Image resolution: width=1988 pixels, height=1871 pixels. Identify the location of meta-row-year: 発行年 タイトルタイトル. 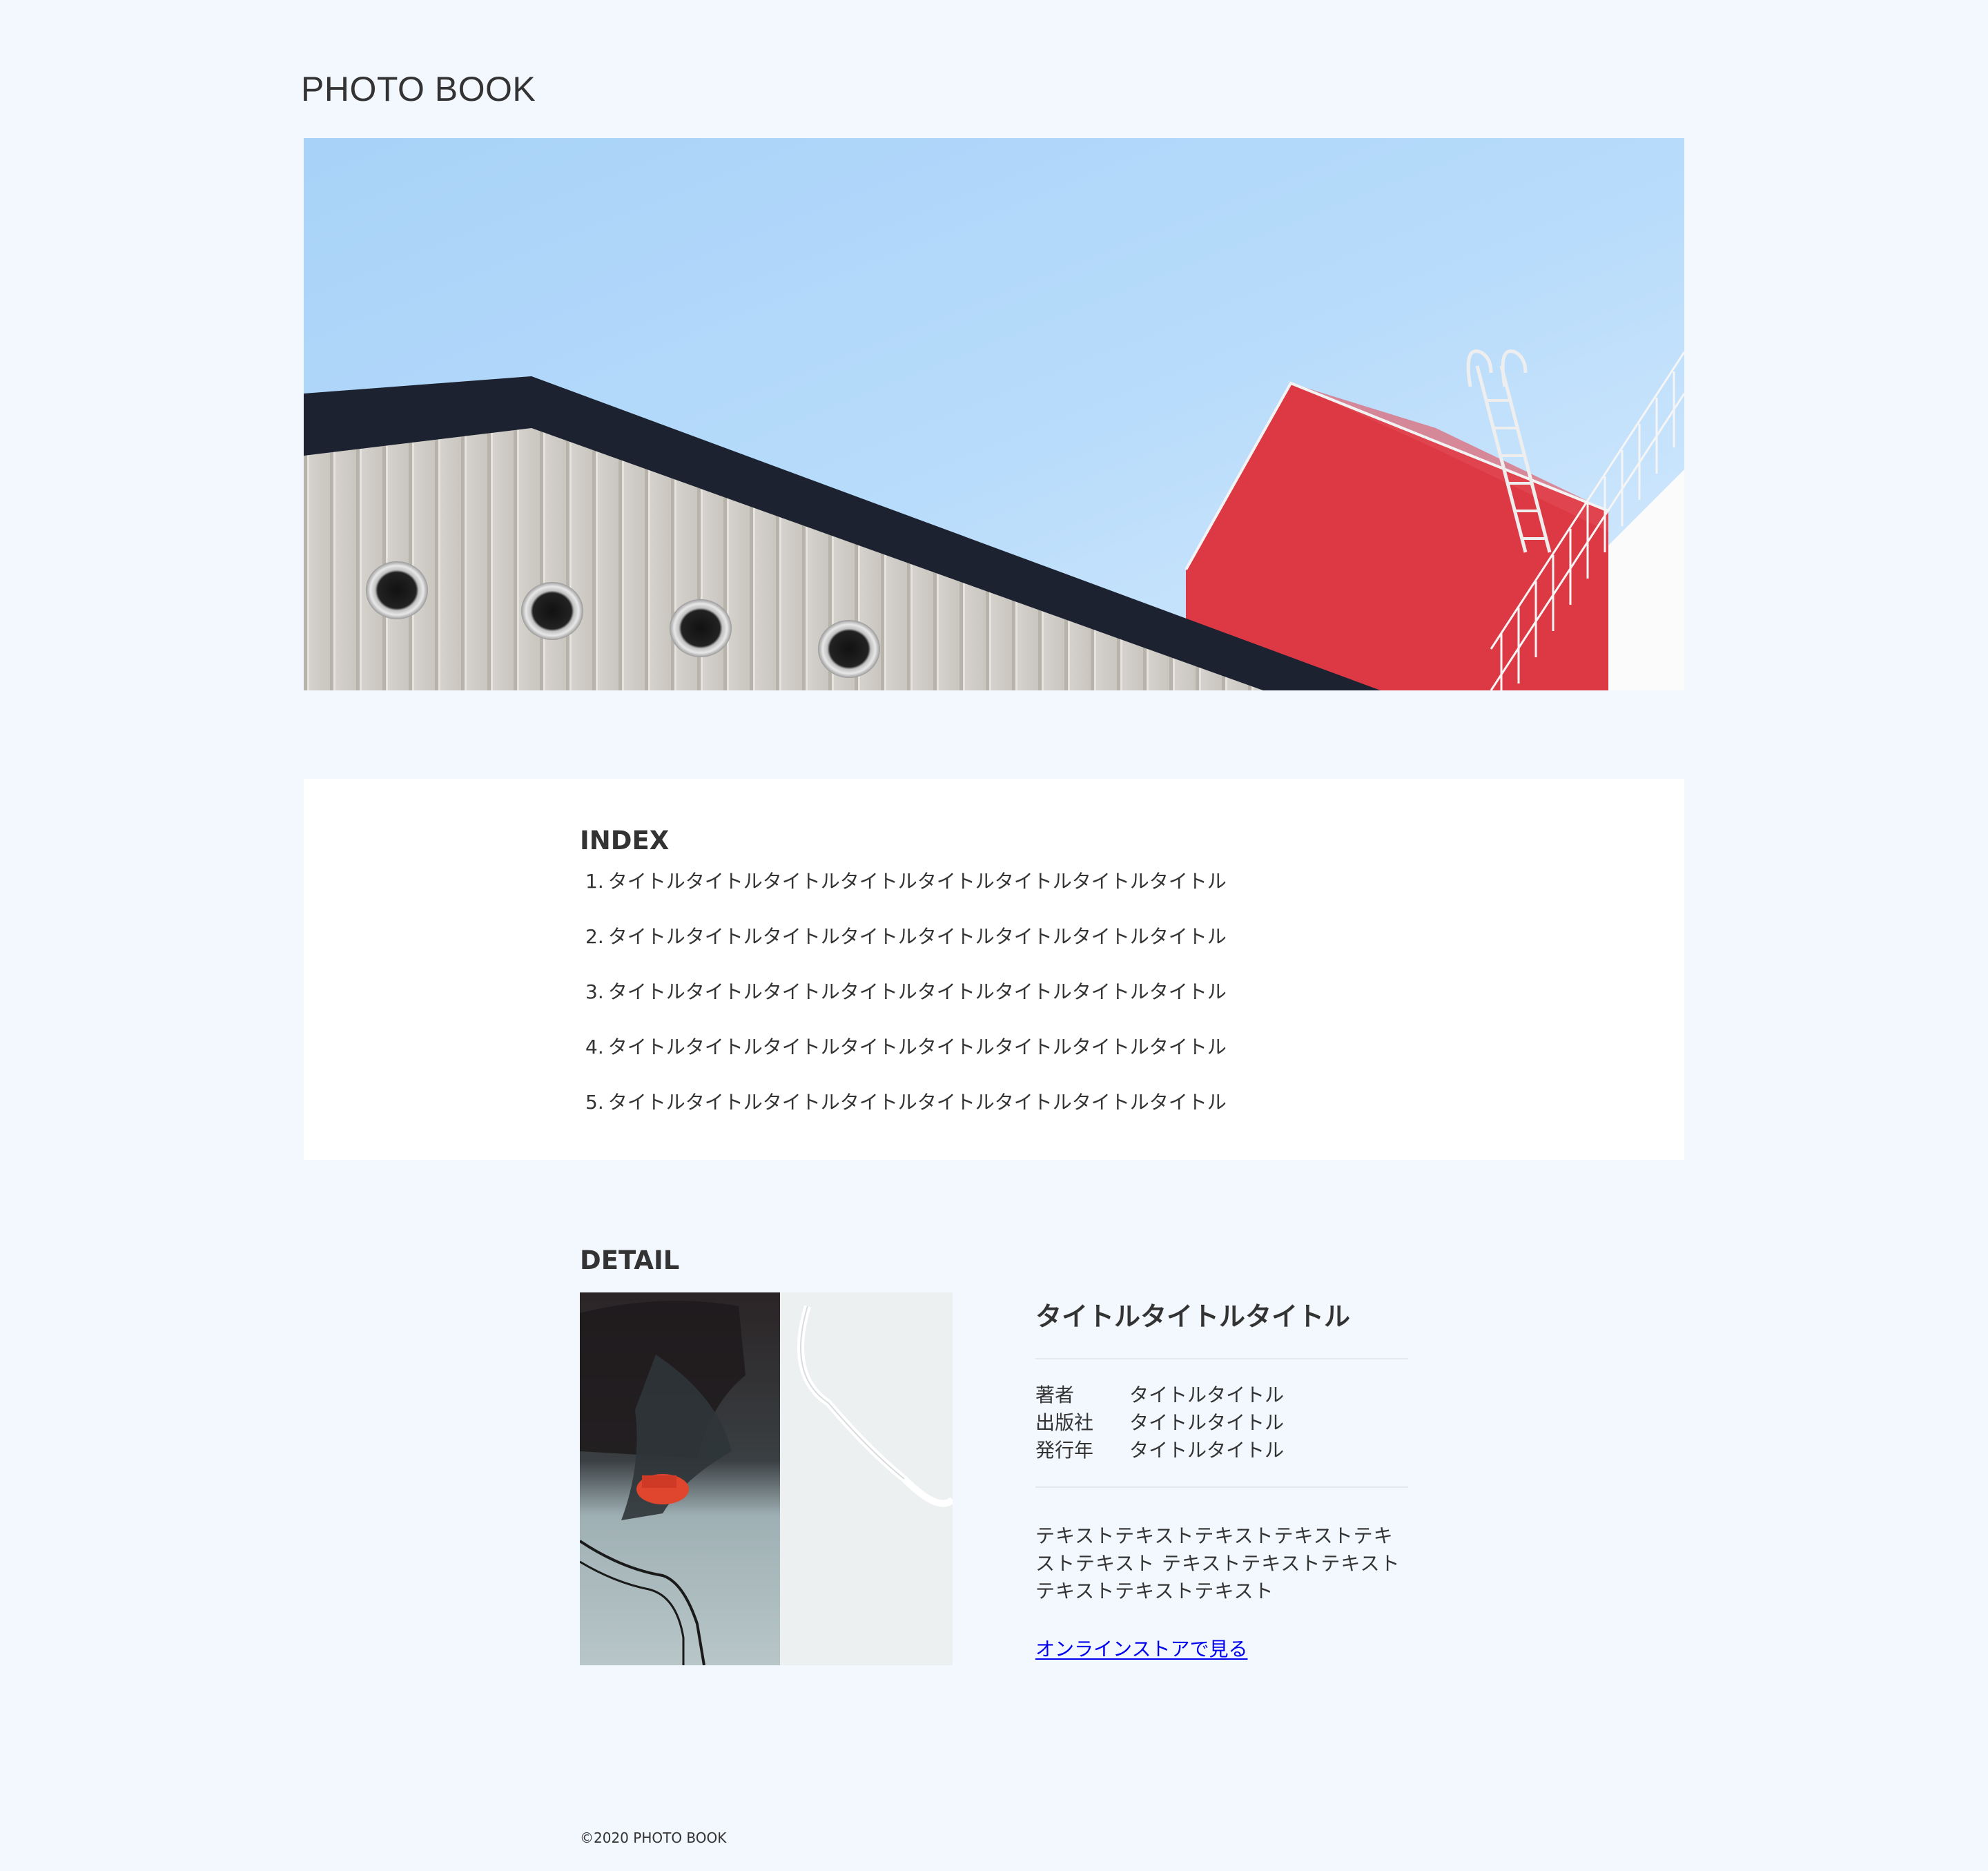
(1221, 1450).